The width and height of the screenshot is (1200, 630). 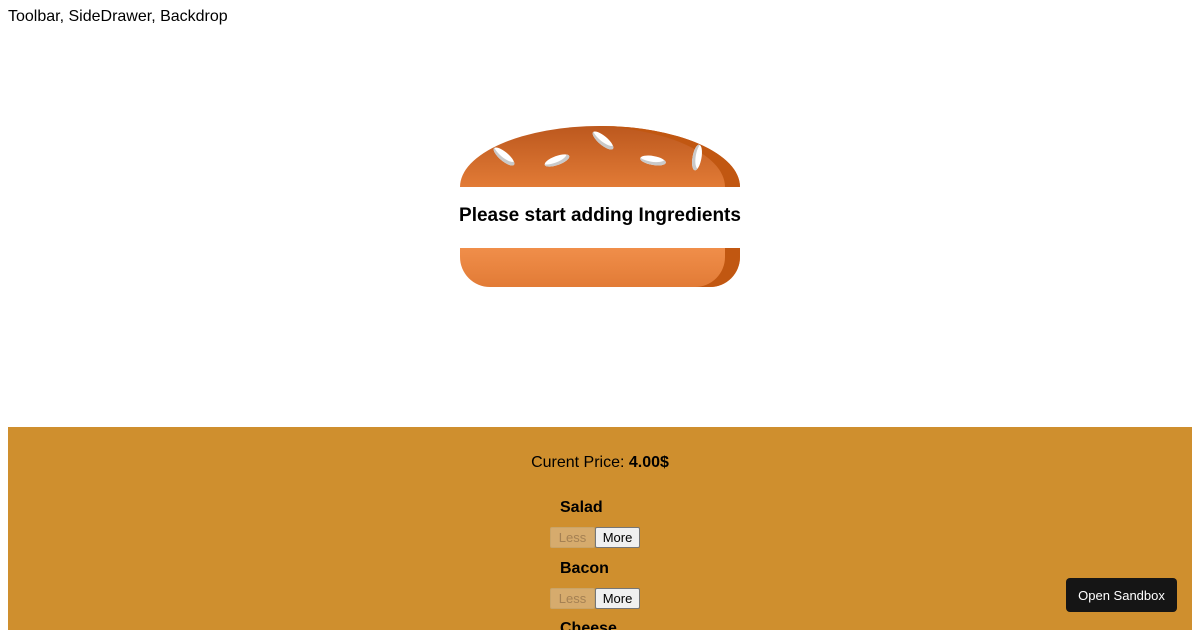 I want to click on open-sandbox-button: Open Sandbox, so click(x=1121, y=595).